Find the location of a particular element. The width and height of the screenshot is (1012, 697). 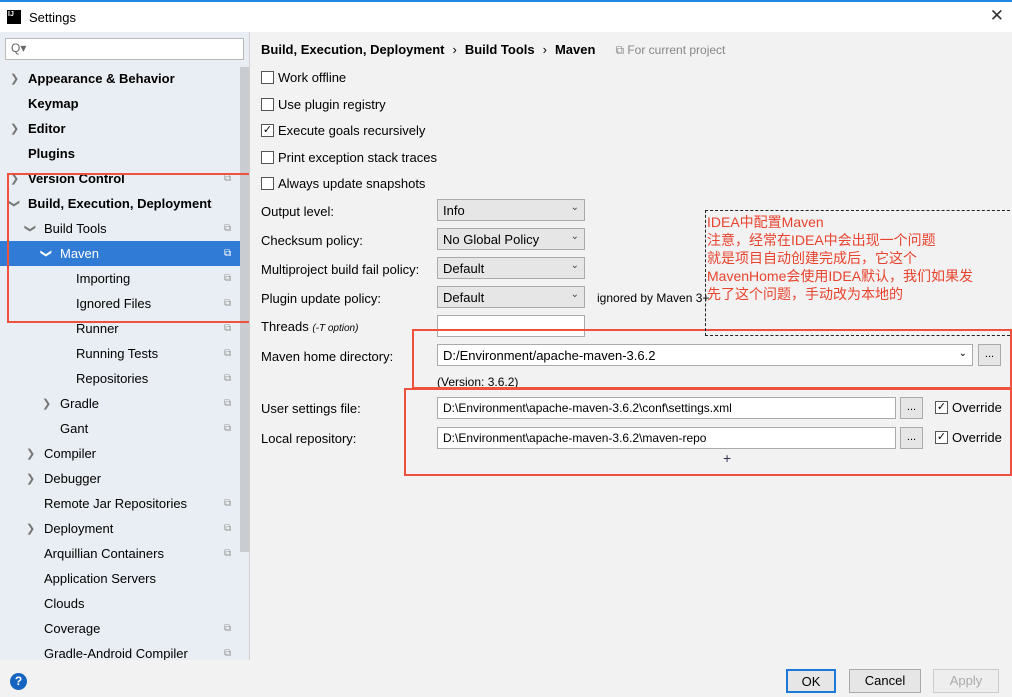

close-icon: ✕ is located at coordinates (997, 16).